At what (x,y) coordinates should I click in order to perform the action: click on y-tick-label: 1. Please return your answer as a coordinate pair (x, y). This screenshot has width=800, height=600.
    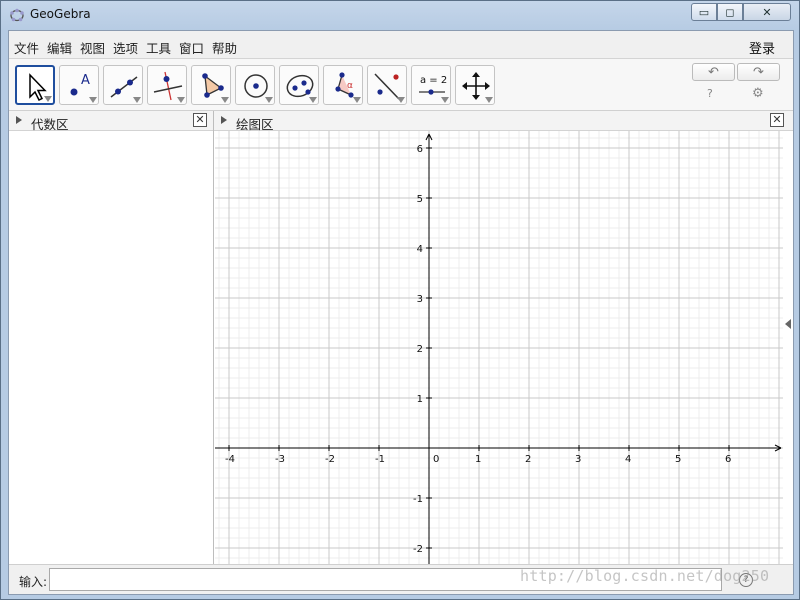
    Looking at the image, I should click on (420, 399).